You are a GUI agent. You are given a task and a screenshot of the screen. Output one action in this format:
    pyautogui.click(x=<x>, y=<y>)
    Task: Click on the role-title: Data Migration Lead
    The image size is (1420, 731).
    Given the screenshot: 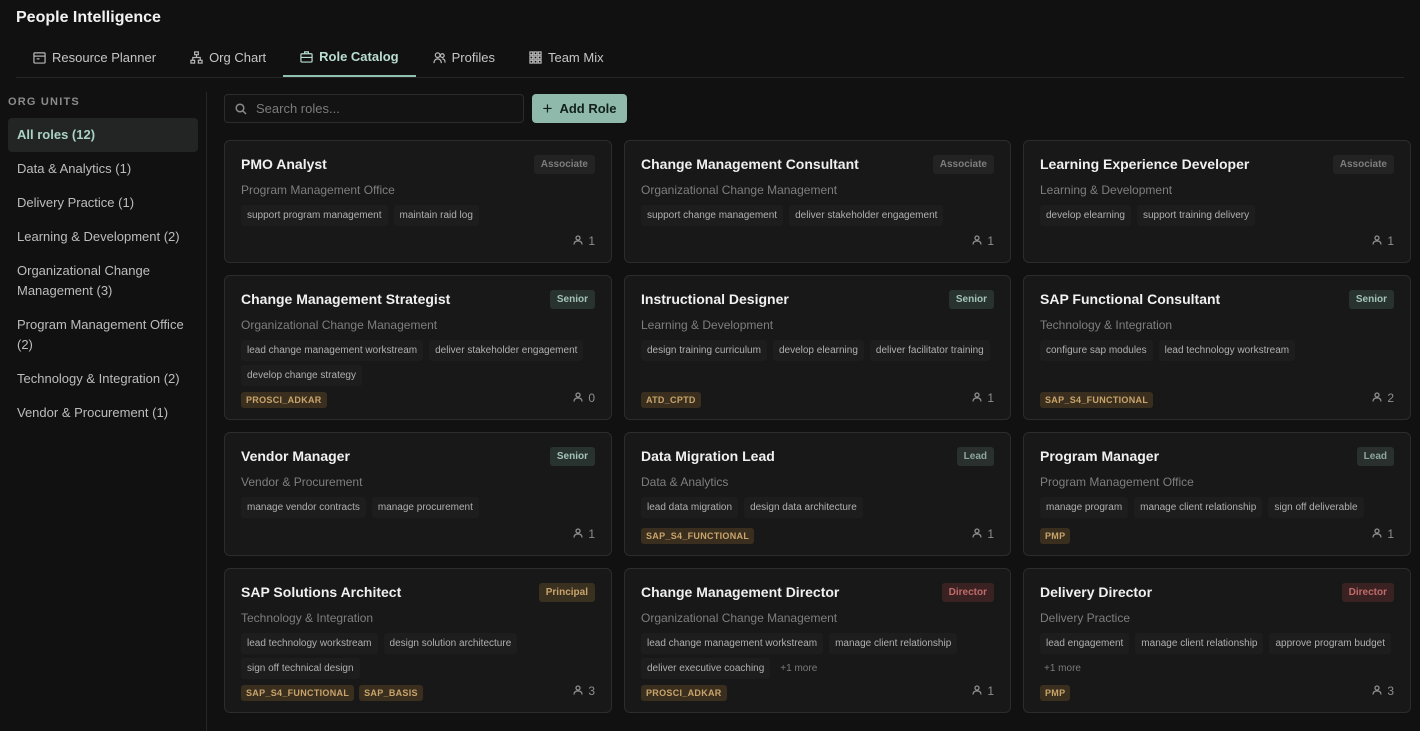 What is the action you would take?
    pyautogui.click(x=708, y=456)
    